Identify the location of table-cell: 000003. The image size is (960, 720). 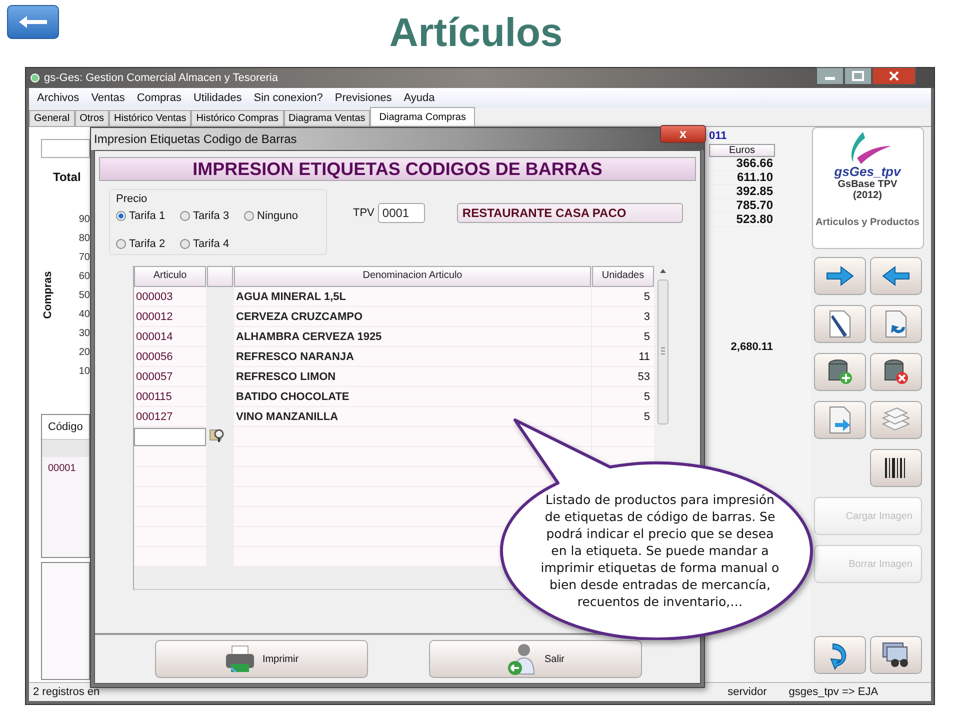
(170, 297).